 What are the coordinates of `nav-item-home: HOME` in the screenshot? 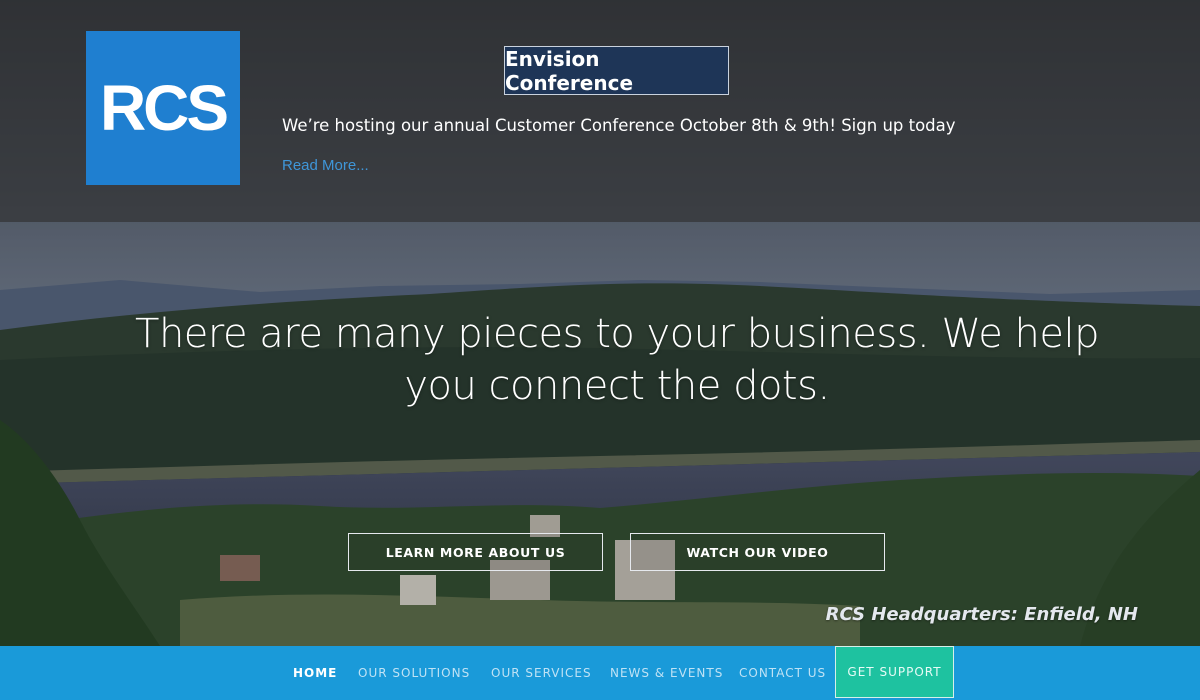 It's located at (315, 673).